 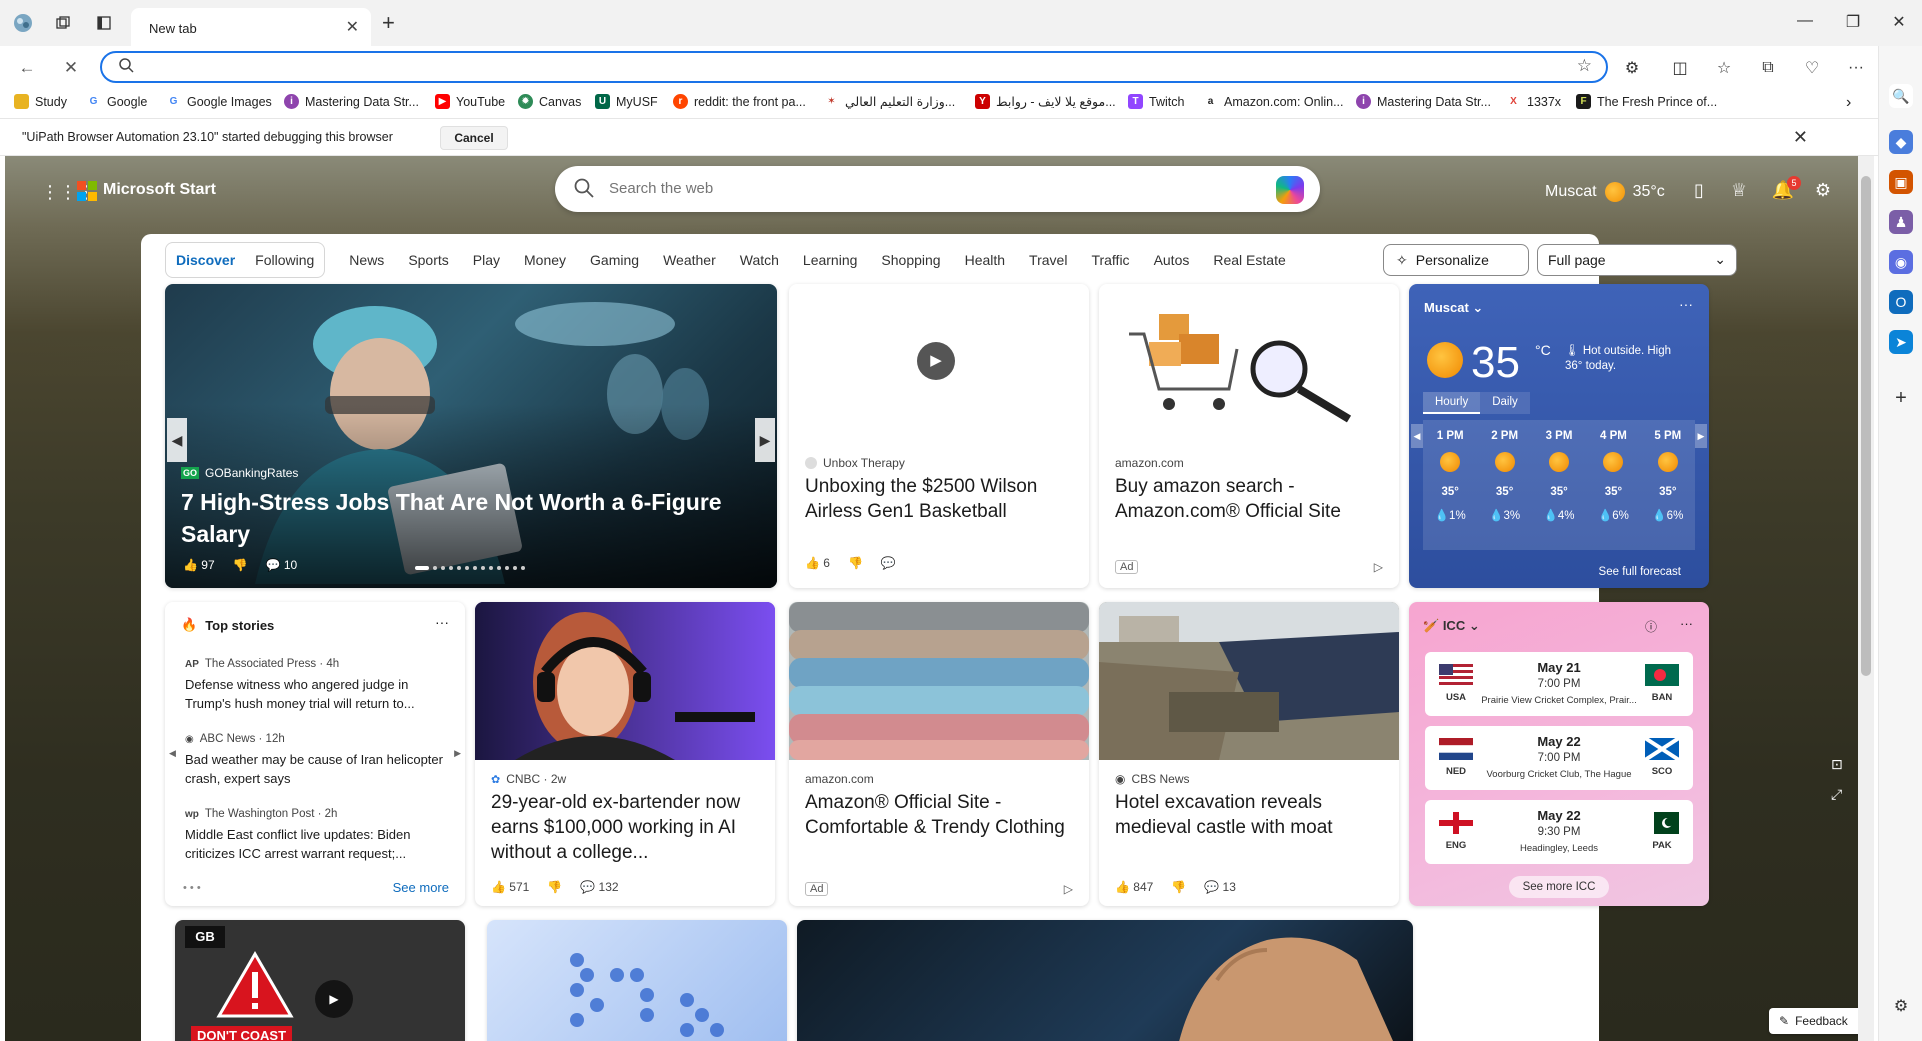 I want to click on stories-next-icon: ▶, so click(x=457, y=753).